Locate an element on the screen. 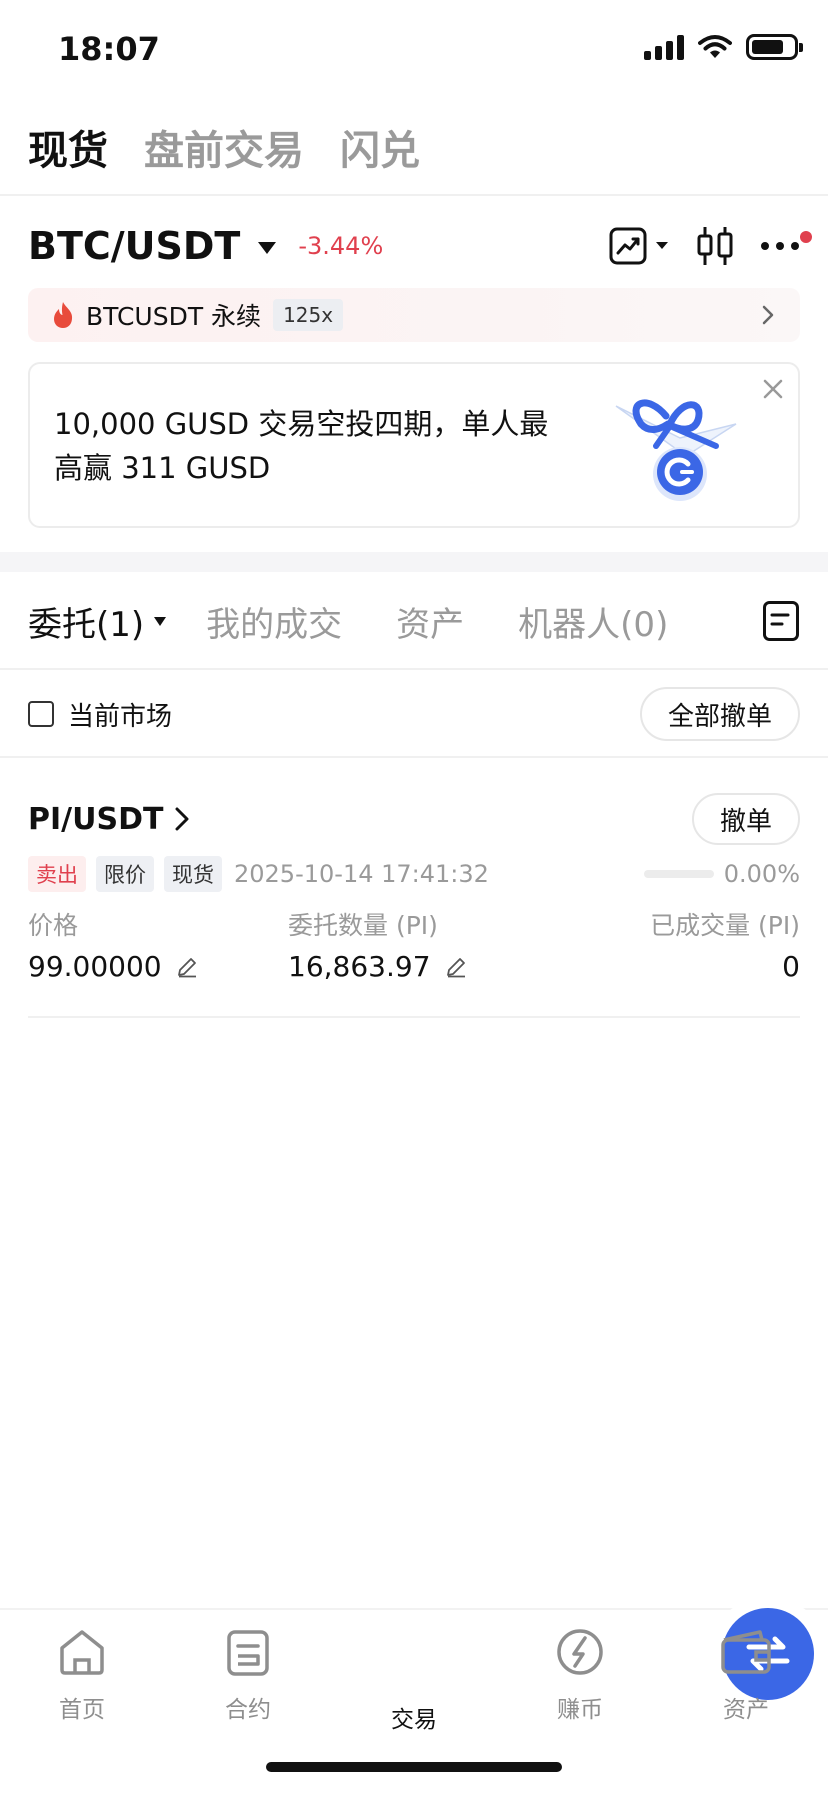 The image size is (828, 1793). battery-icon is located at coordinates (774, 47).